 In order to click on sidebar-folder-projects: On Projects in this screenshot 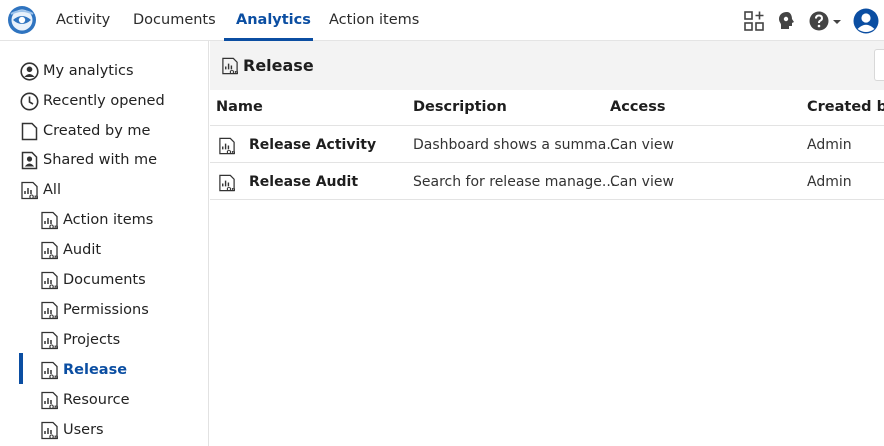, I will do `click(80, 340)`.